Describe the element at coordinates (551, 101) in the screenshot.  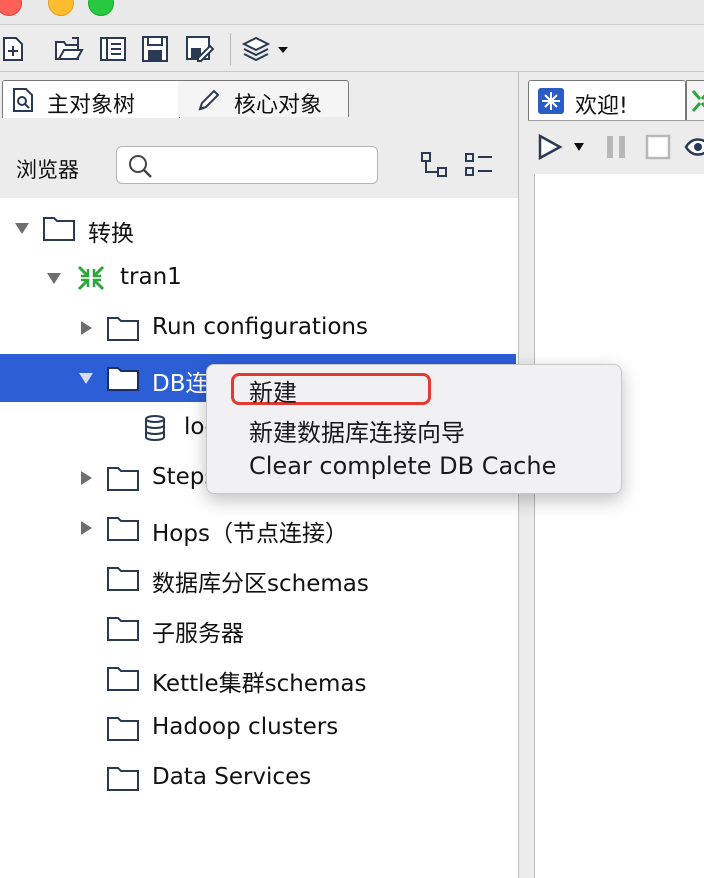
I see `welcome-icon` at that location.